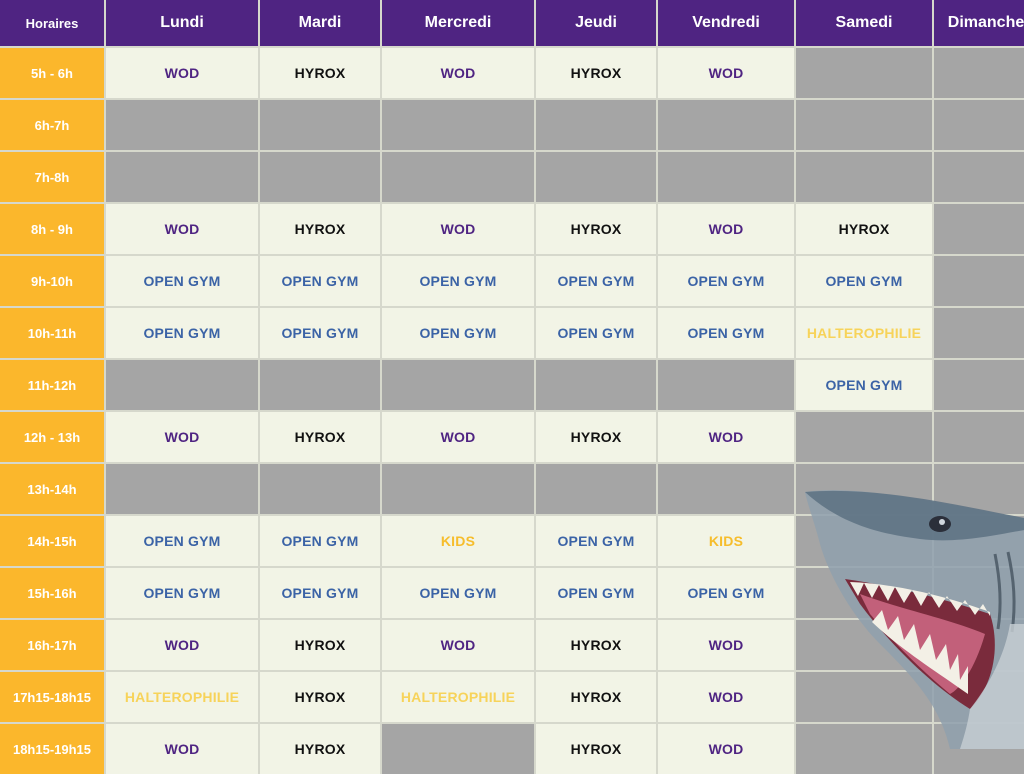 Image resolution: width=1024 pixels, height=774 pixels. What do you see at coordinates (596, 23) in the screenshot?
I see `header-day-jeudi: Jeudi` at bounding box center [596, 23].